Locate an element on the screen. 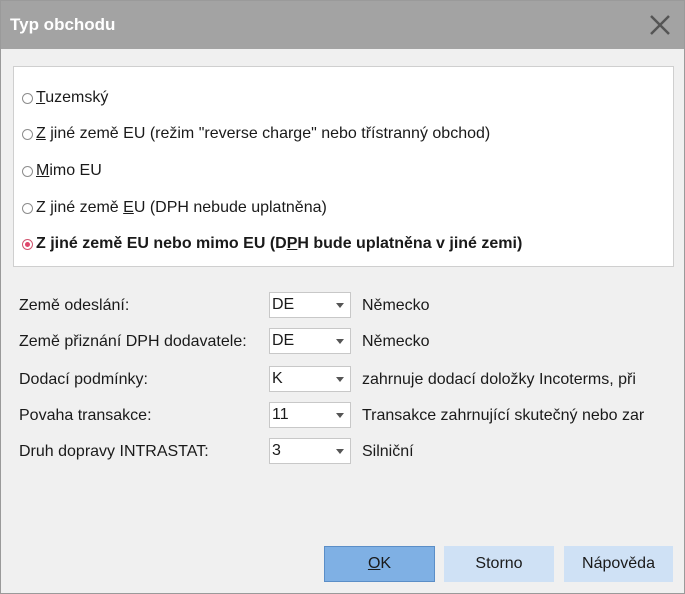  field-label: Druh dopravy INTRASTAT: is located at coordinates (114, 451).